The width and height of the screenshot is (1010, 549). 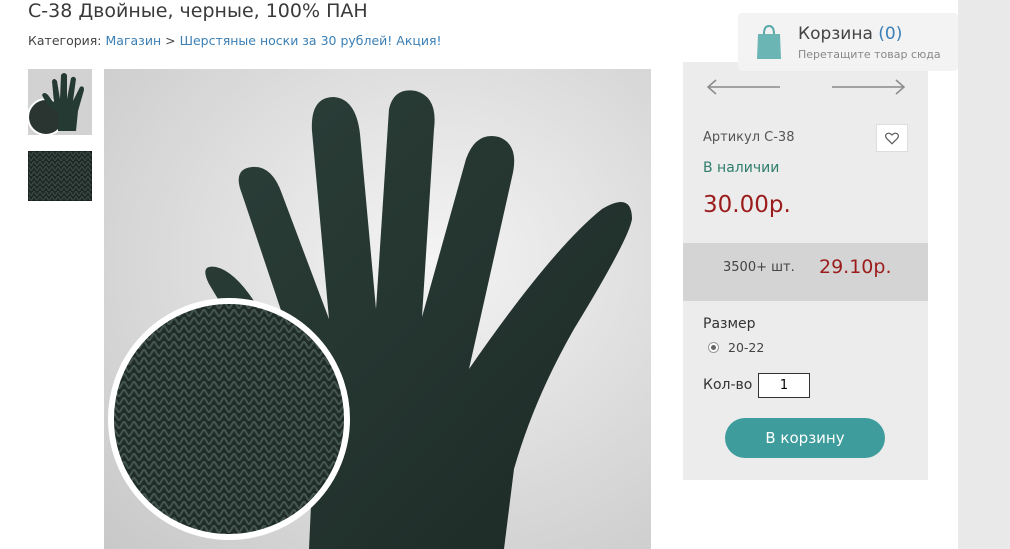 I want to click on favorite-button, so click(x=892, y=138).